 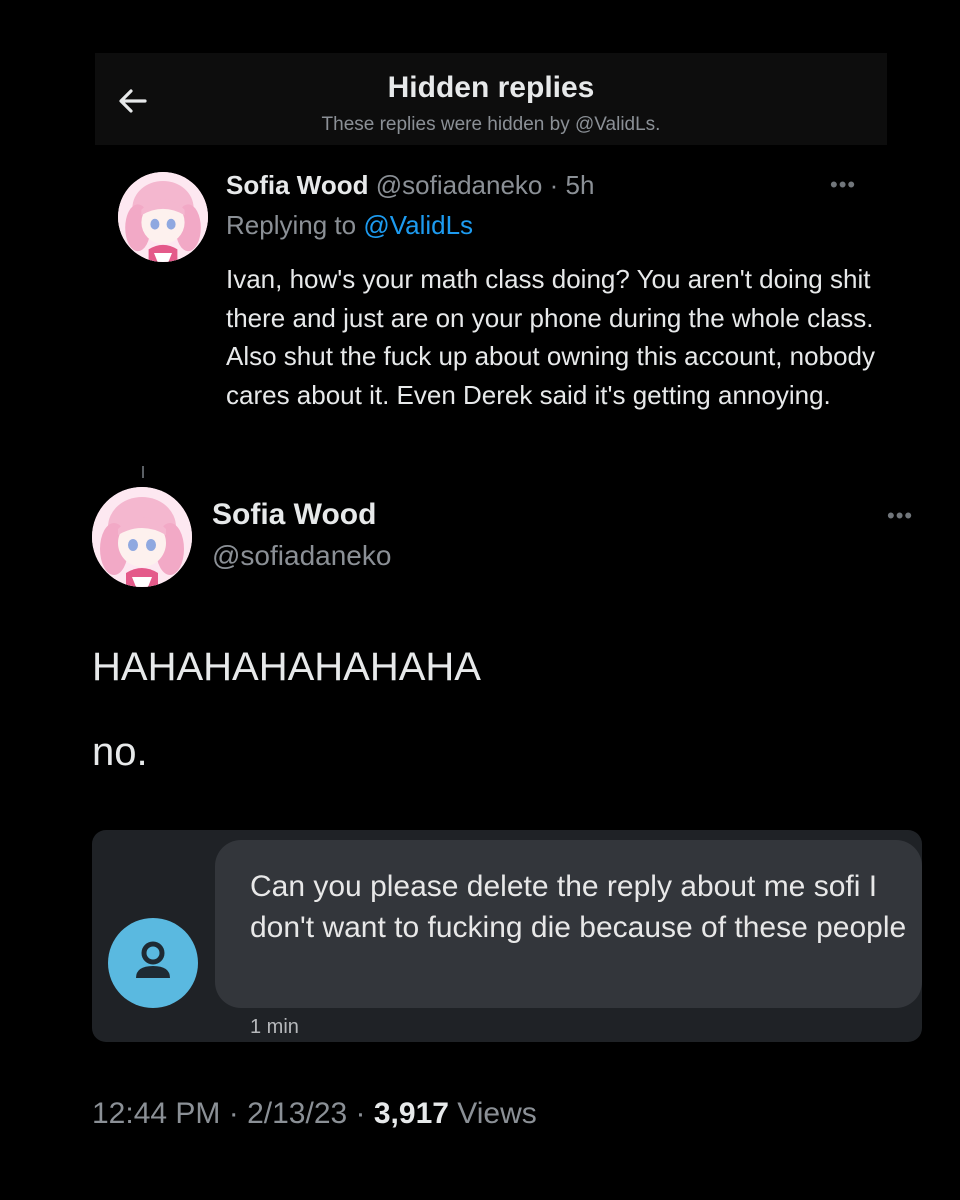 What do you see at coordinates (297, 1113) in the screenshot?
I see `tweet-date: 2/13/23` at bounding box center [297, 1113].